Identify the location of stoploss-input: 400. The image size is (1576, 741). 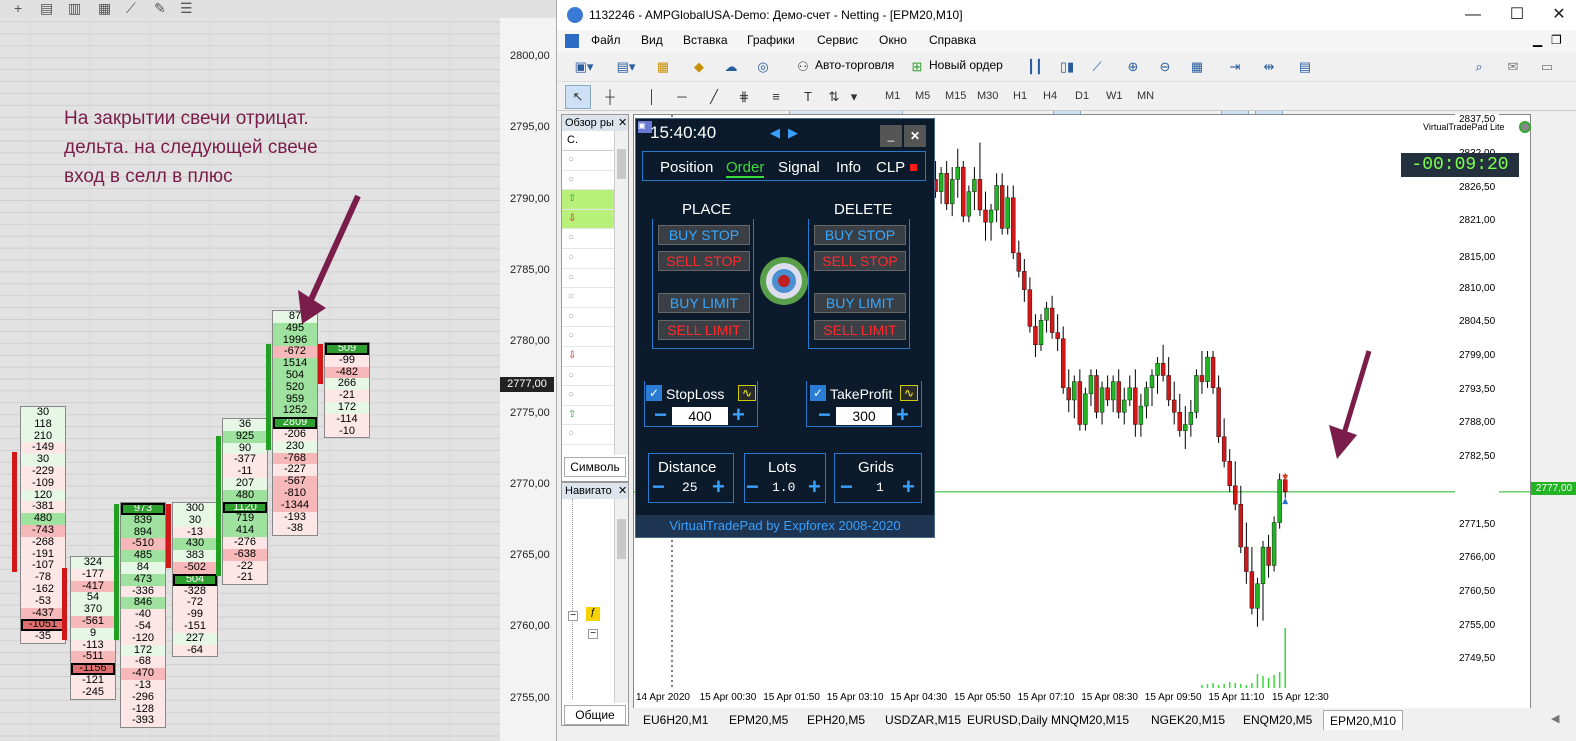
(700, 416).